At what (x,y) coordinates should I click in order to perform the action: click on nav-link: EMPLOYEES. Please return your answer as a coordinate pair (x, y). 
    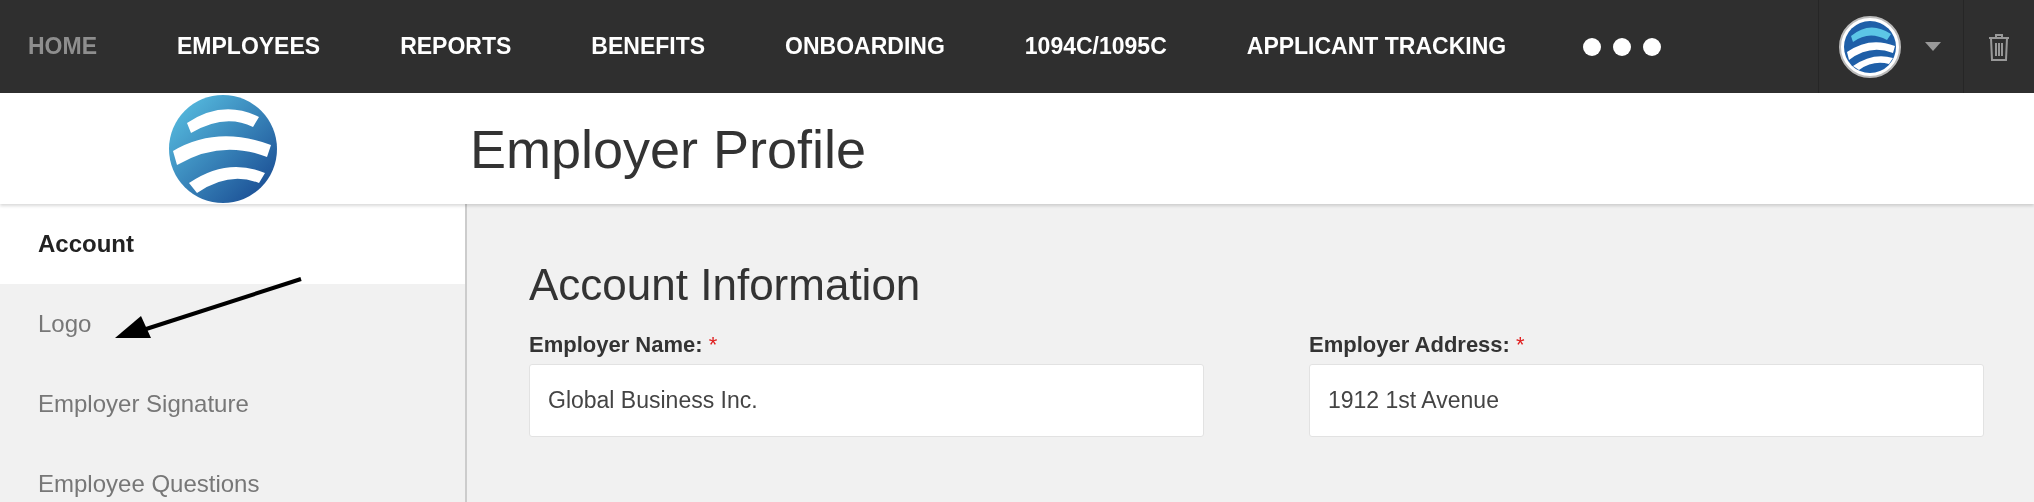
    Looking at the image, I should click on (249, 46).